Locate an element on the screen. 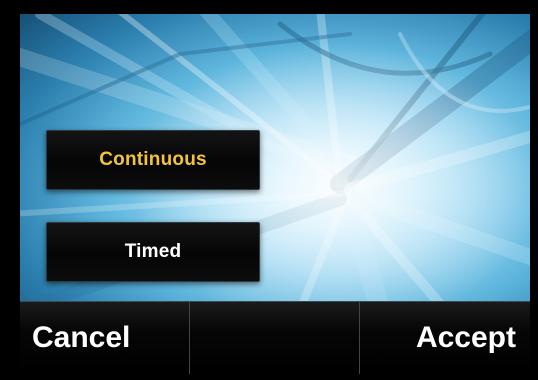  middle-softkey is located at coordinates (275, 338).